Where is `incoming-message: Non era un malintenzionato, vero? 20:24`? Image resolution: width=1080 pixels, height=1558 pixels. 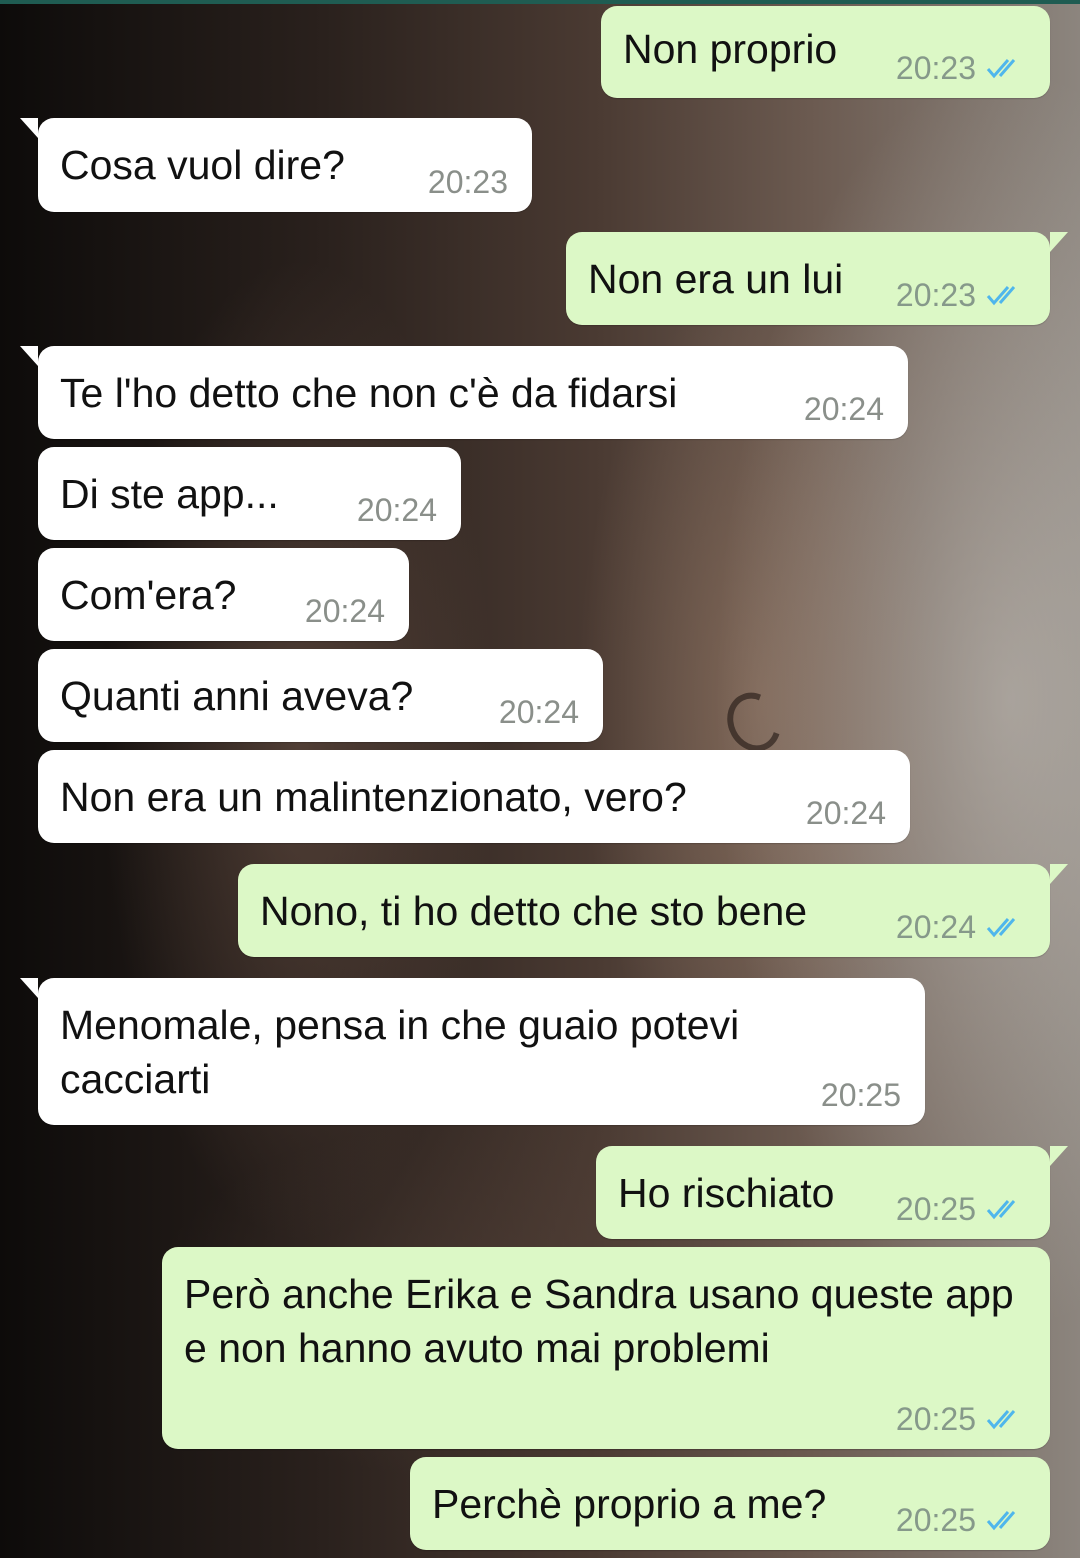 incoming-message: Non era un malintenzionato, vero? 20:24 is located at coordinates (474, 796).